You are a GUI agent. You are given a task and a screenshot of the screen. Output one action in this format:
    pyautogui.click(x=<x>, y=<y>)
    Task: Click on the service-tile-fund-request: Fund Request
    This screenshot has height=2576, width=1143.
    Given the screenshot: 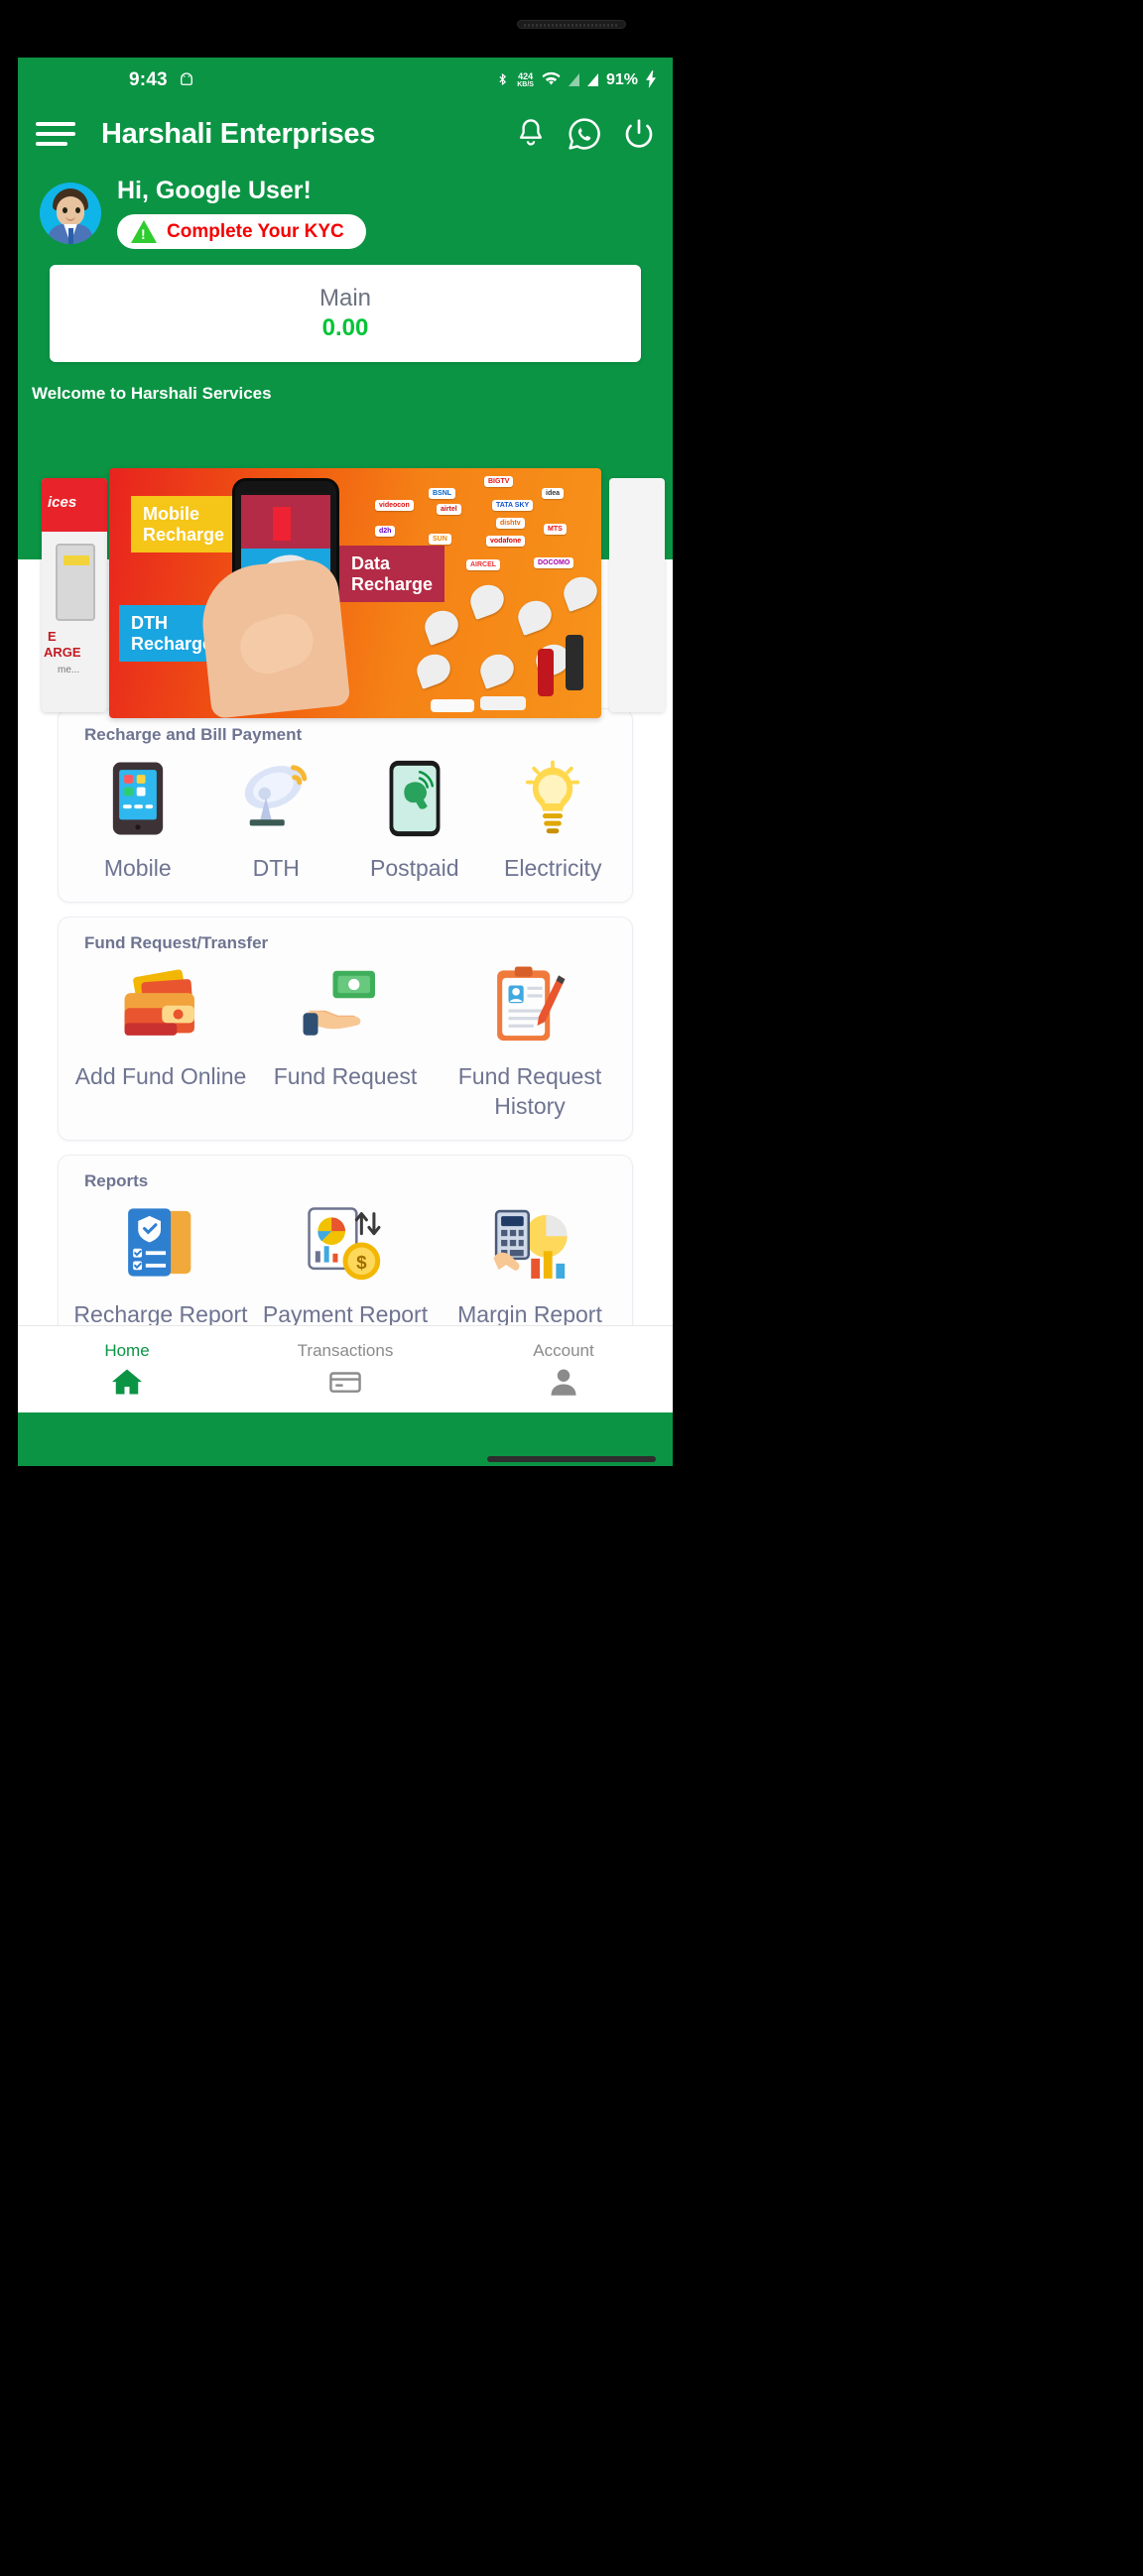 What is the action you would take?
    pyautogui.click(x=345, y=1041)
    